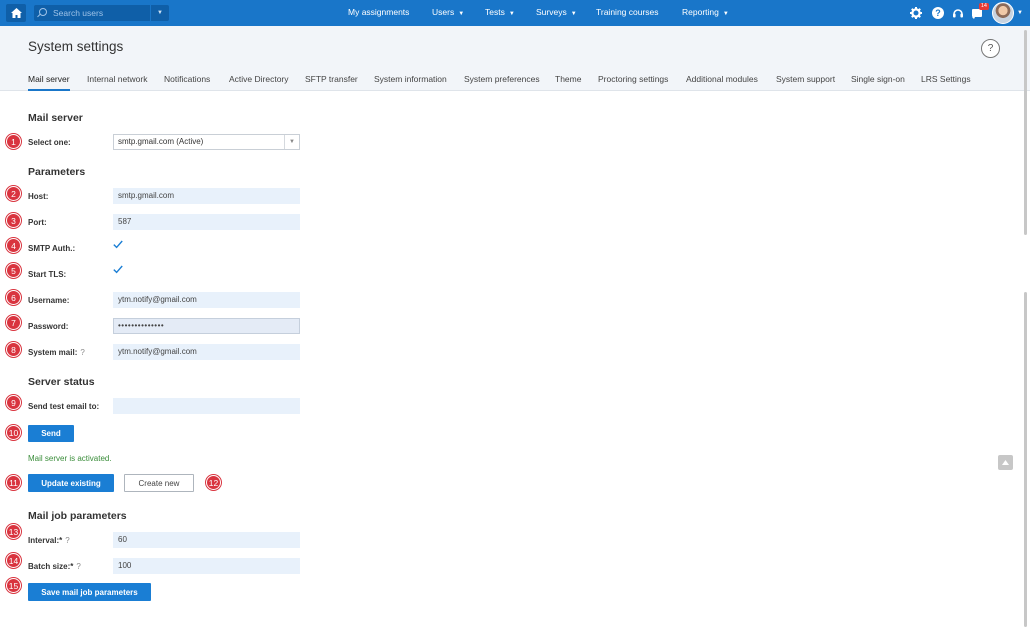 This screenshot has width=1030, height=631. What do you see at coordinates (159, 483) in the screenshot?
I see `create-new-button: Create new` at bounding box center [159, 483].